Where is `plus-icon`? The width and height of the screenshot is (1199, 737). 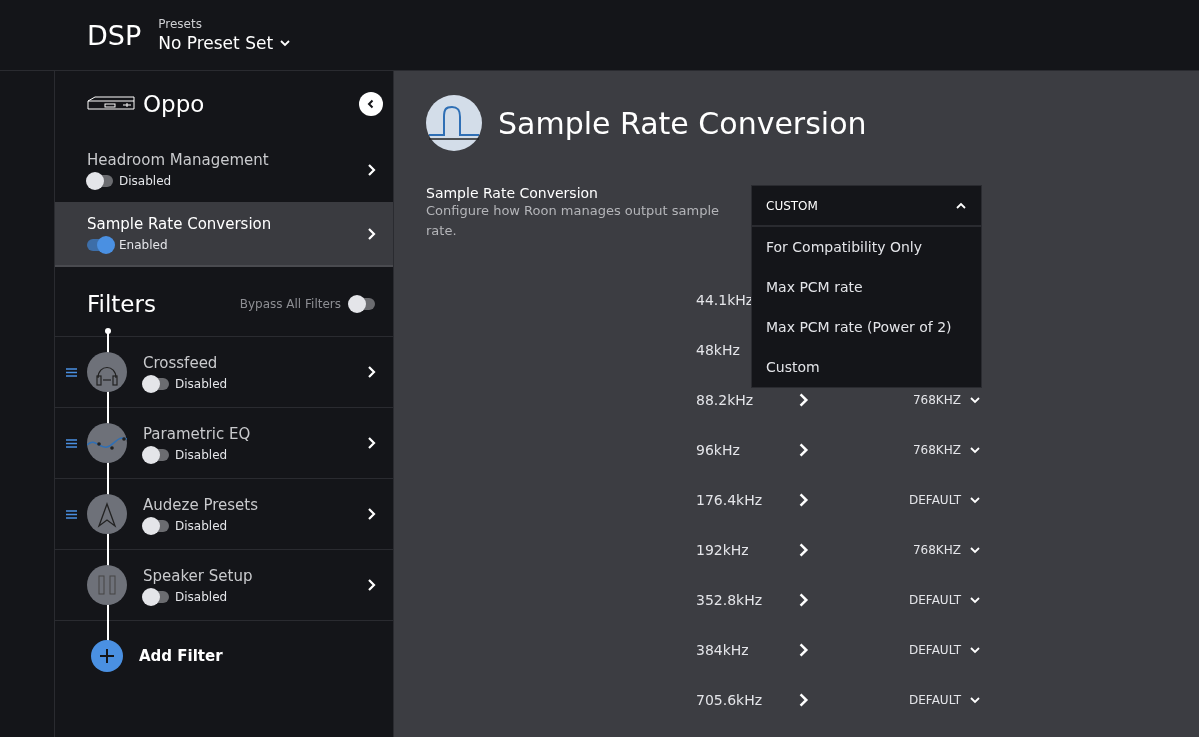
plus-icon is located at coordinates (107, 656).